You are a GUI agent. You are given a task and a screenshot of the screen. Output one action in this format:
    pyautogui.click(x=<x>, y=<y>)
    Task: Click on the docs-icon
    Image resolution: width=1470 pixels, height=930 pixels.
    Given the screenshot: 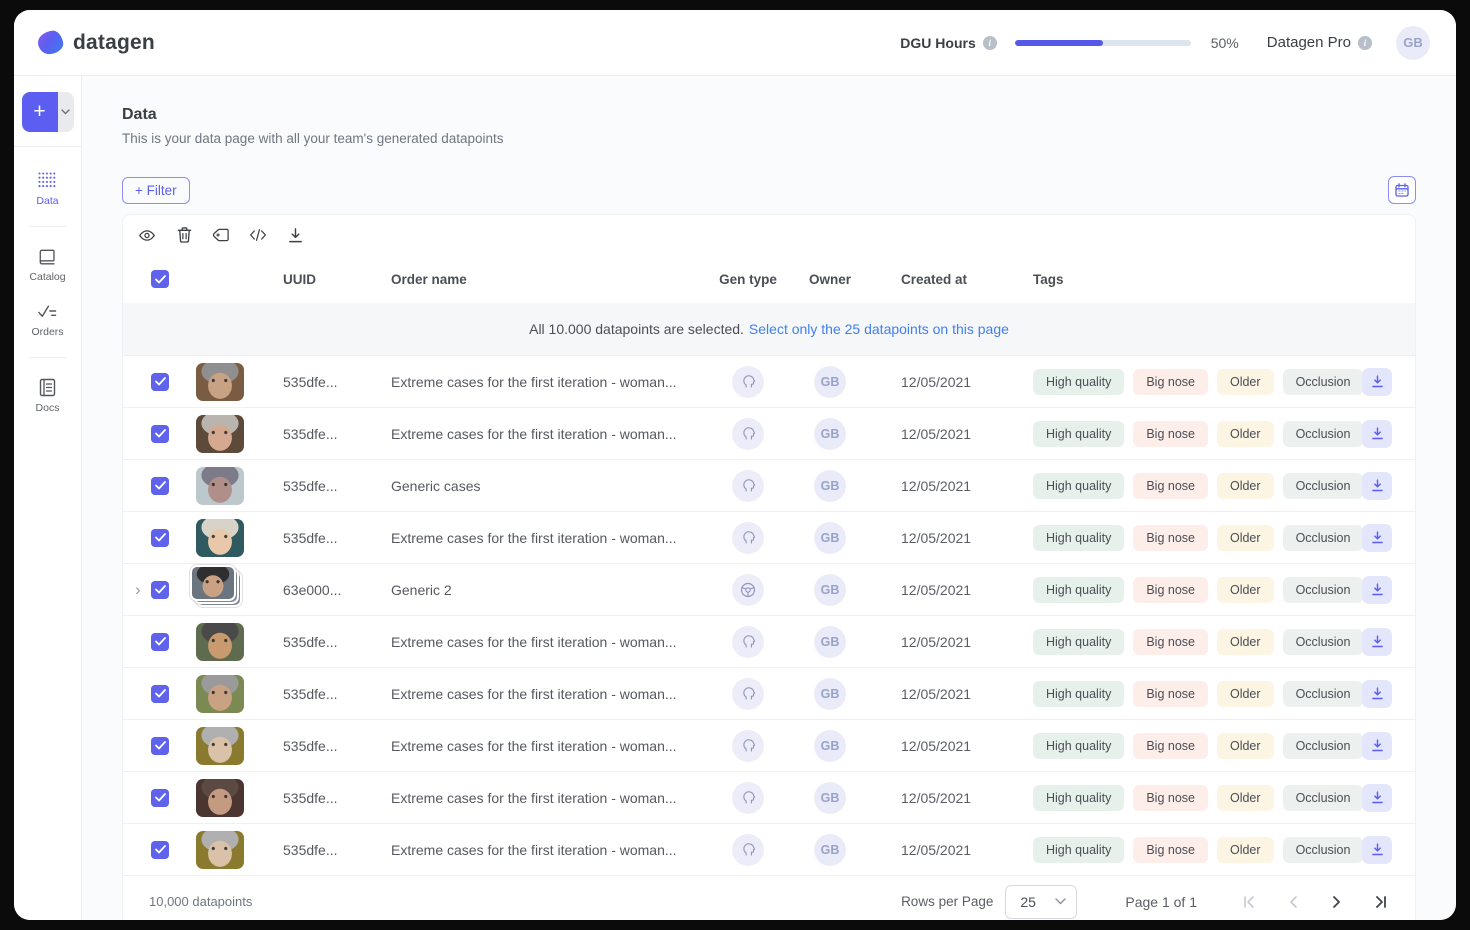 What is the action you would take?
    pyautogui.click(x=47, y=387)
    